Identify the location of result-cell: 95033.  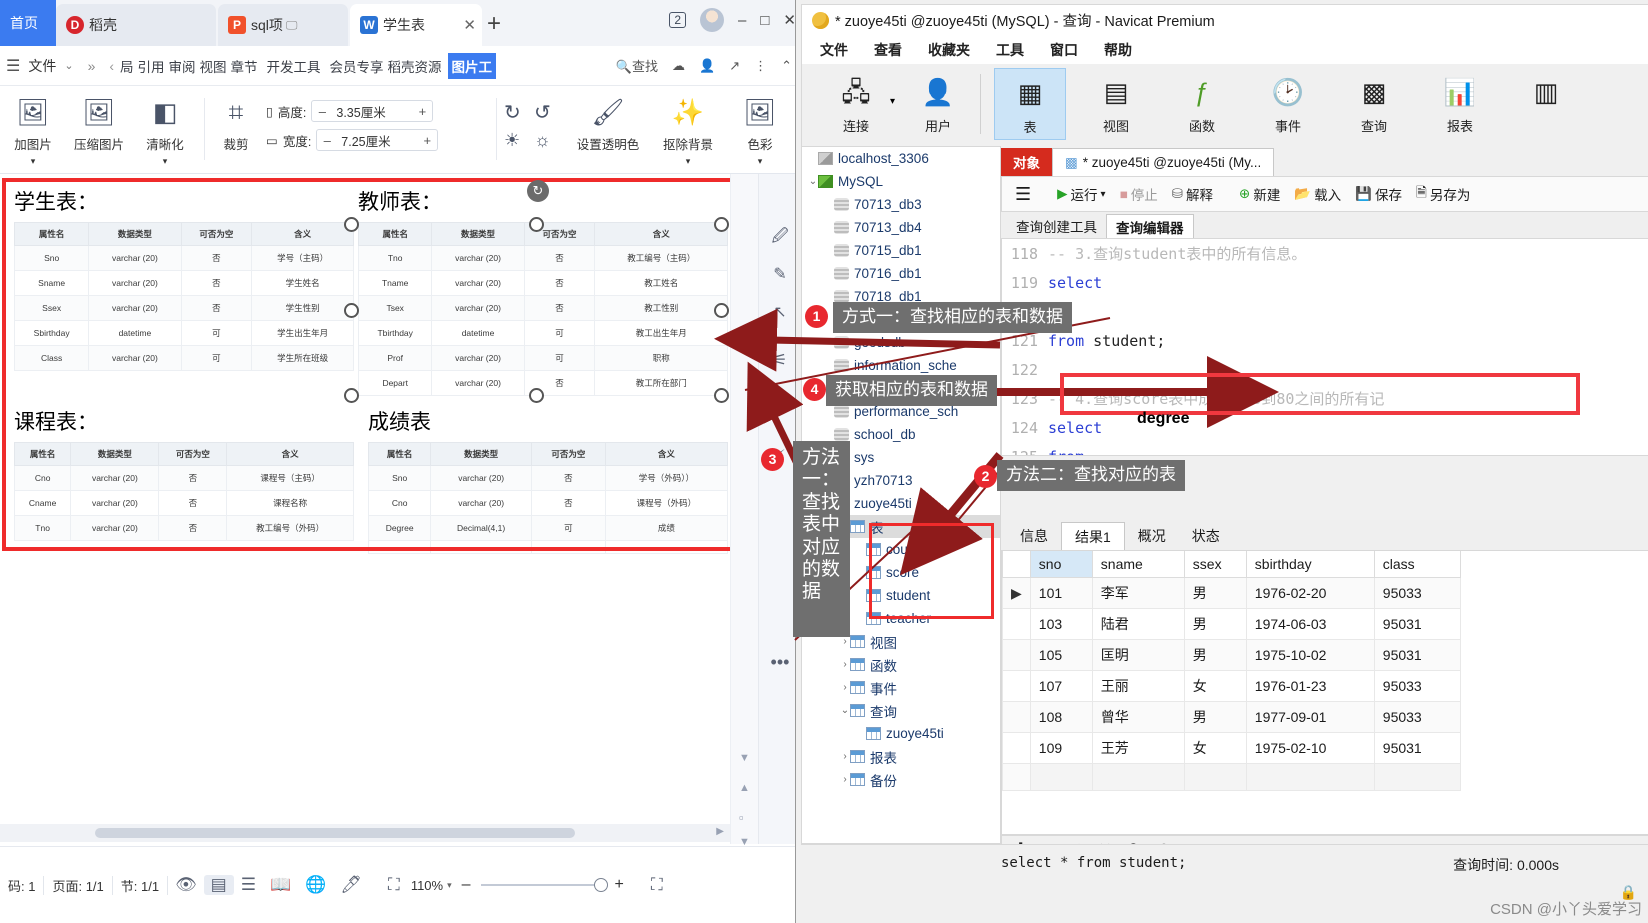
(1417, 686).